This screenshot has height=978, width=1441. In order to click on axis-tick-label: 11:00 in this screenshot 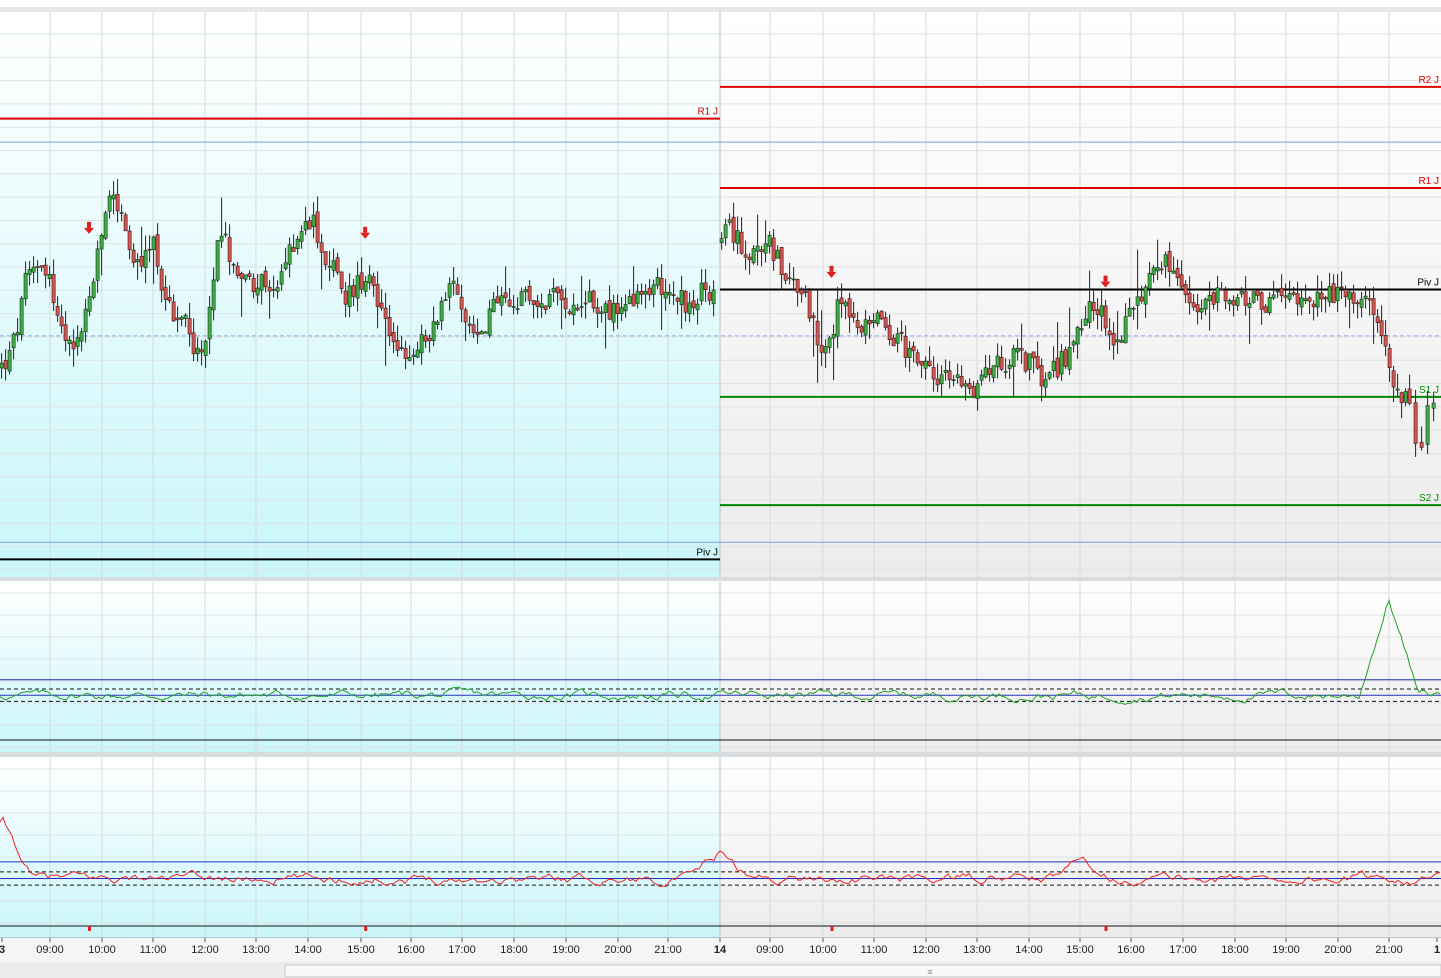, I will do `click(874, 950)`.